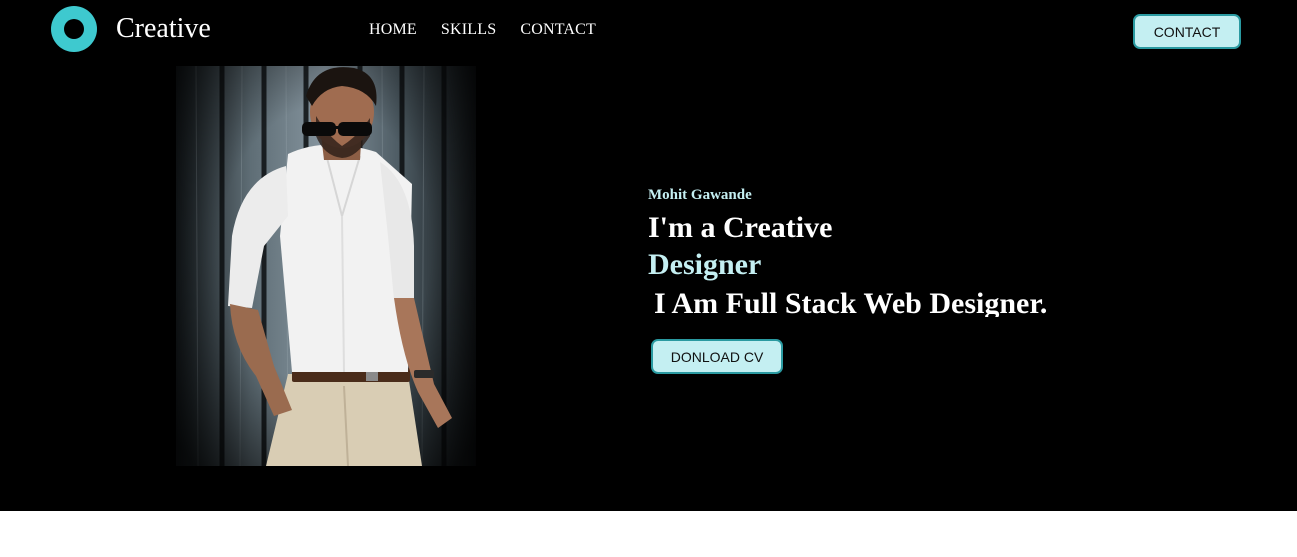  What do you see at coordinates (163, 29) in the screenshot?
I see `brand-name: Creative` at bounding box center [163, 29].